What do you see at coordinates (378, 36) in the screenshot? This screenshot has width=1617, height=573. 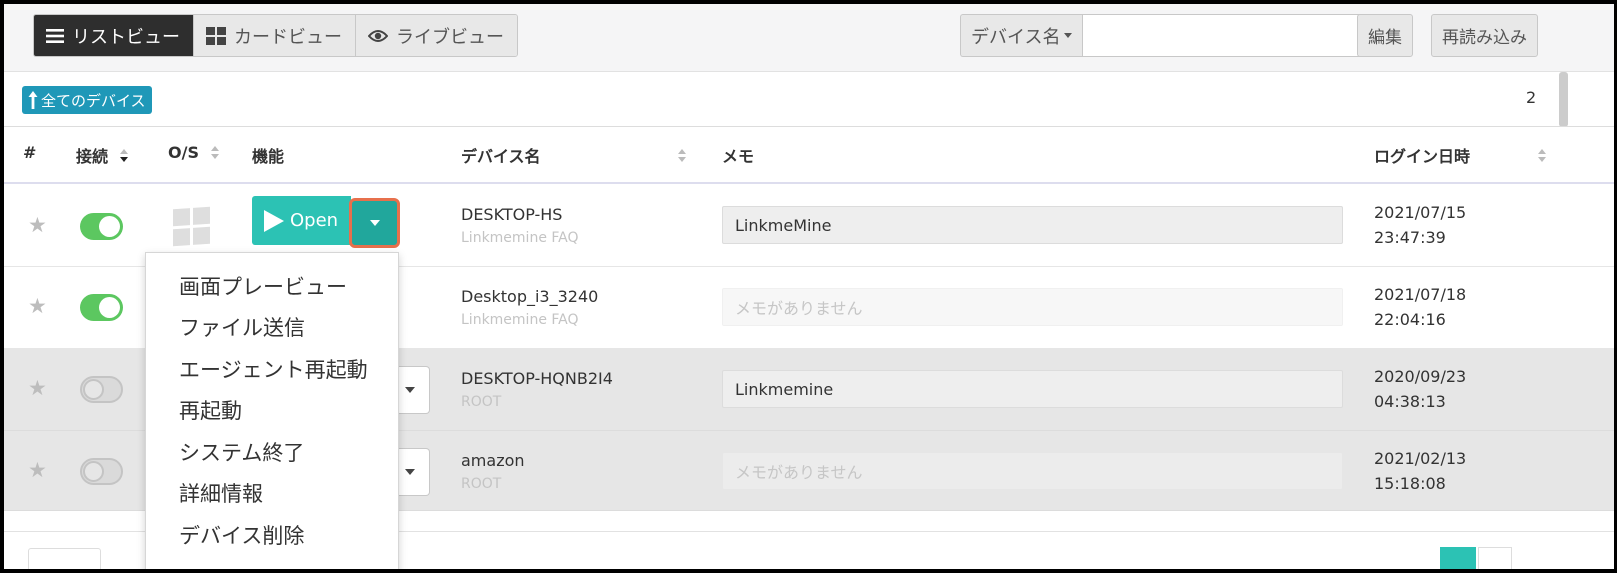 I see `eye-icon` at bounding box center [378, 36].